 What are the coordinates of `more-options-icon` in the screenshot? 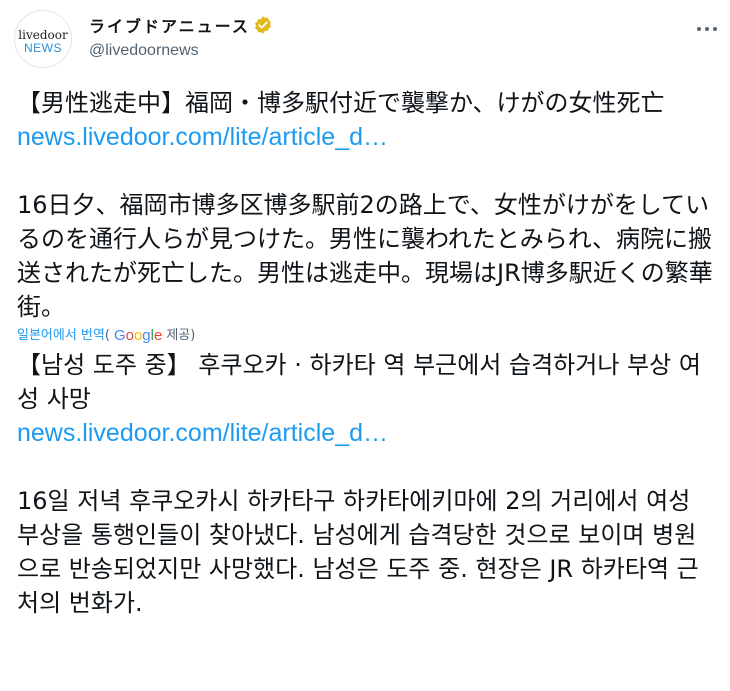 It's located at (707, 29).